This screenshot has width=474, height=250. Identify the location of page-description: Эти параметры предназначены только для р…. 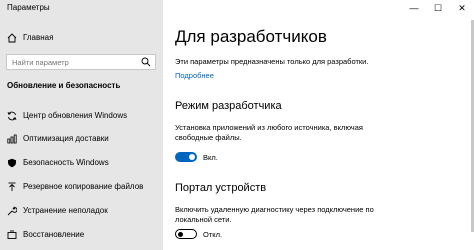
(272, 61).